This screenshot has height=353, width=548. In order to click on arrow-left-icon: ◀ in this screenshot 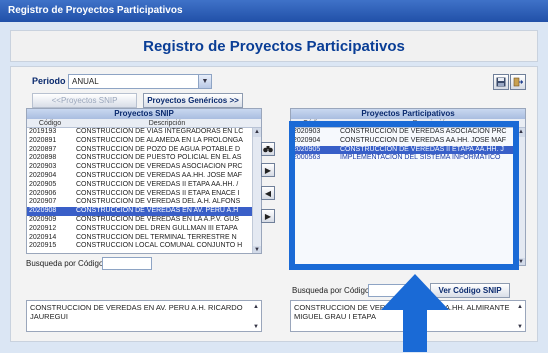, I will do `click(268, 193)`.